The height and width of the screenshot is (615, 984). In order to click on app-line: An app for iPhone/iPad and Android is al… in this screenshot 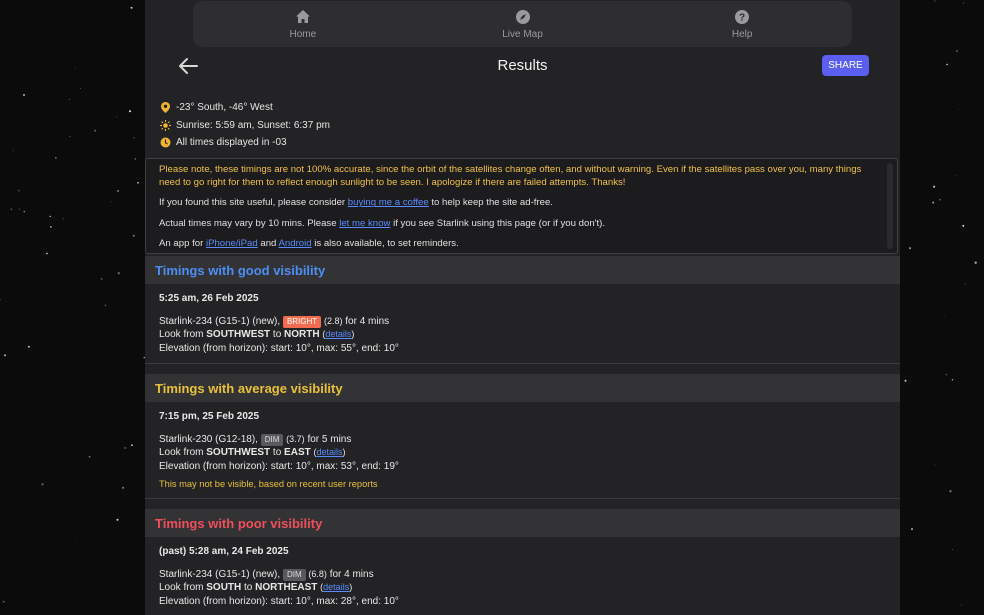, I will do `click(521, 243)`.